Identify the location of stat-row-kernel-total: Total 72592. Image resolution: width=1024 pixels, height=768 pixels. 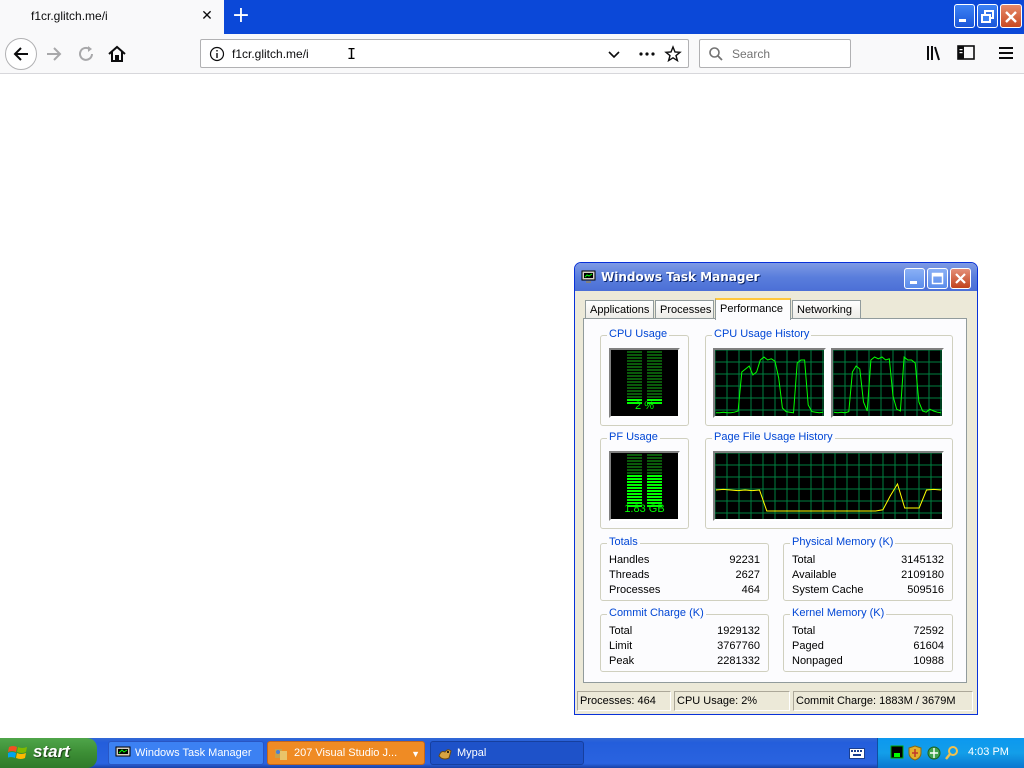
(868, 632).